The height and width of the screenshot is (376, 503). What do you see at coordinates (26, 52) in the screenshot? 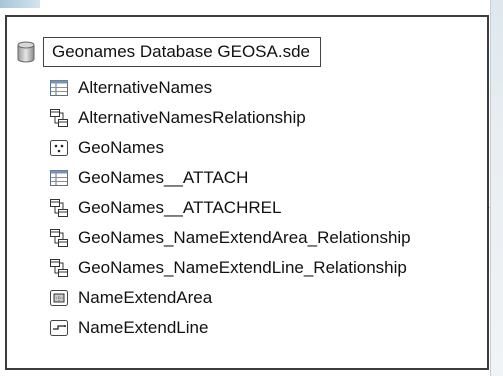
I see `database-icon` at bounding box center [26, 52].